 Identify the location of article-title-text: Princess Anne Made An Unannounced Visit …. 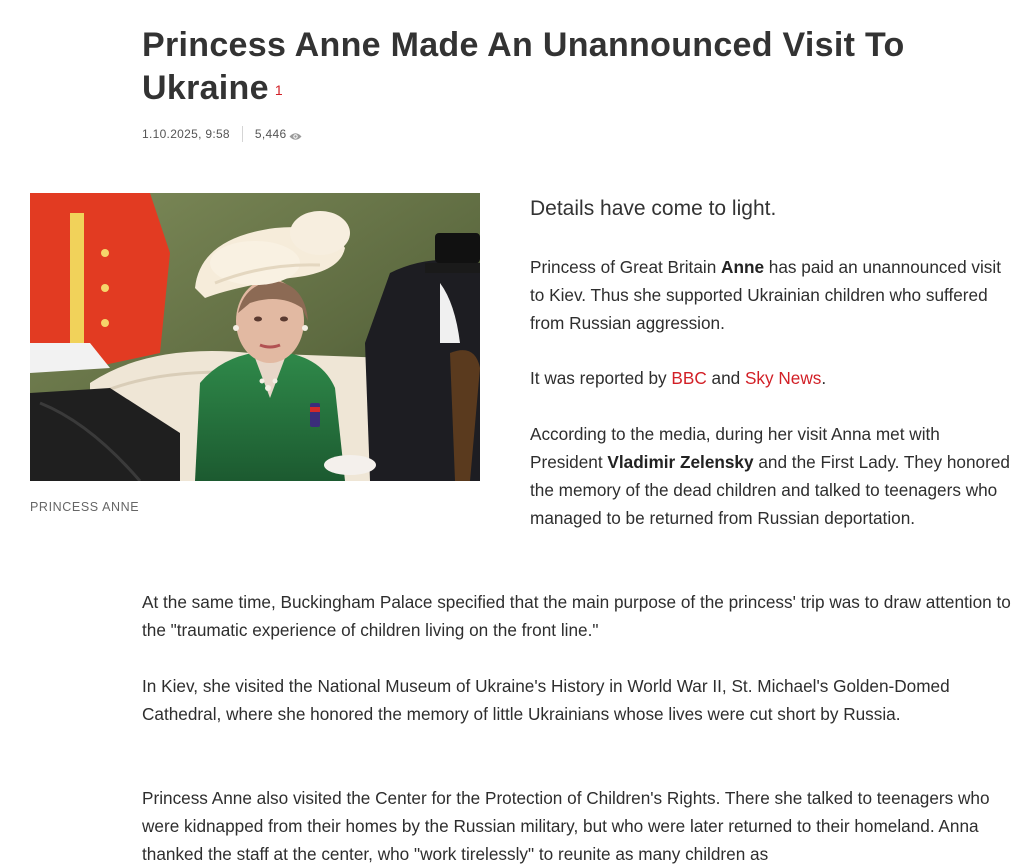
(523, 66).